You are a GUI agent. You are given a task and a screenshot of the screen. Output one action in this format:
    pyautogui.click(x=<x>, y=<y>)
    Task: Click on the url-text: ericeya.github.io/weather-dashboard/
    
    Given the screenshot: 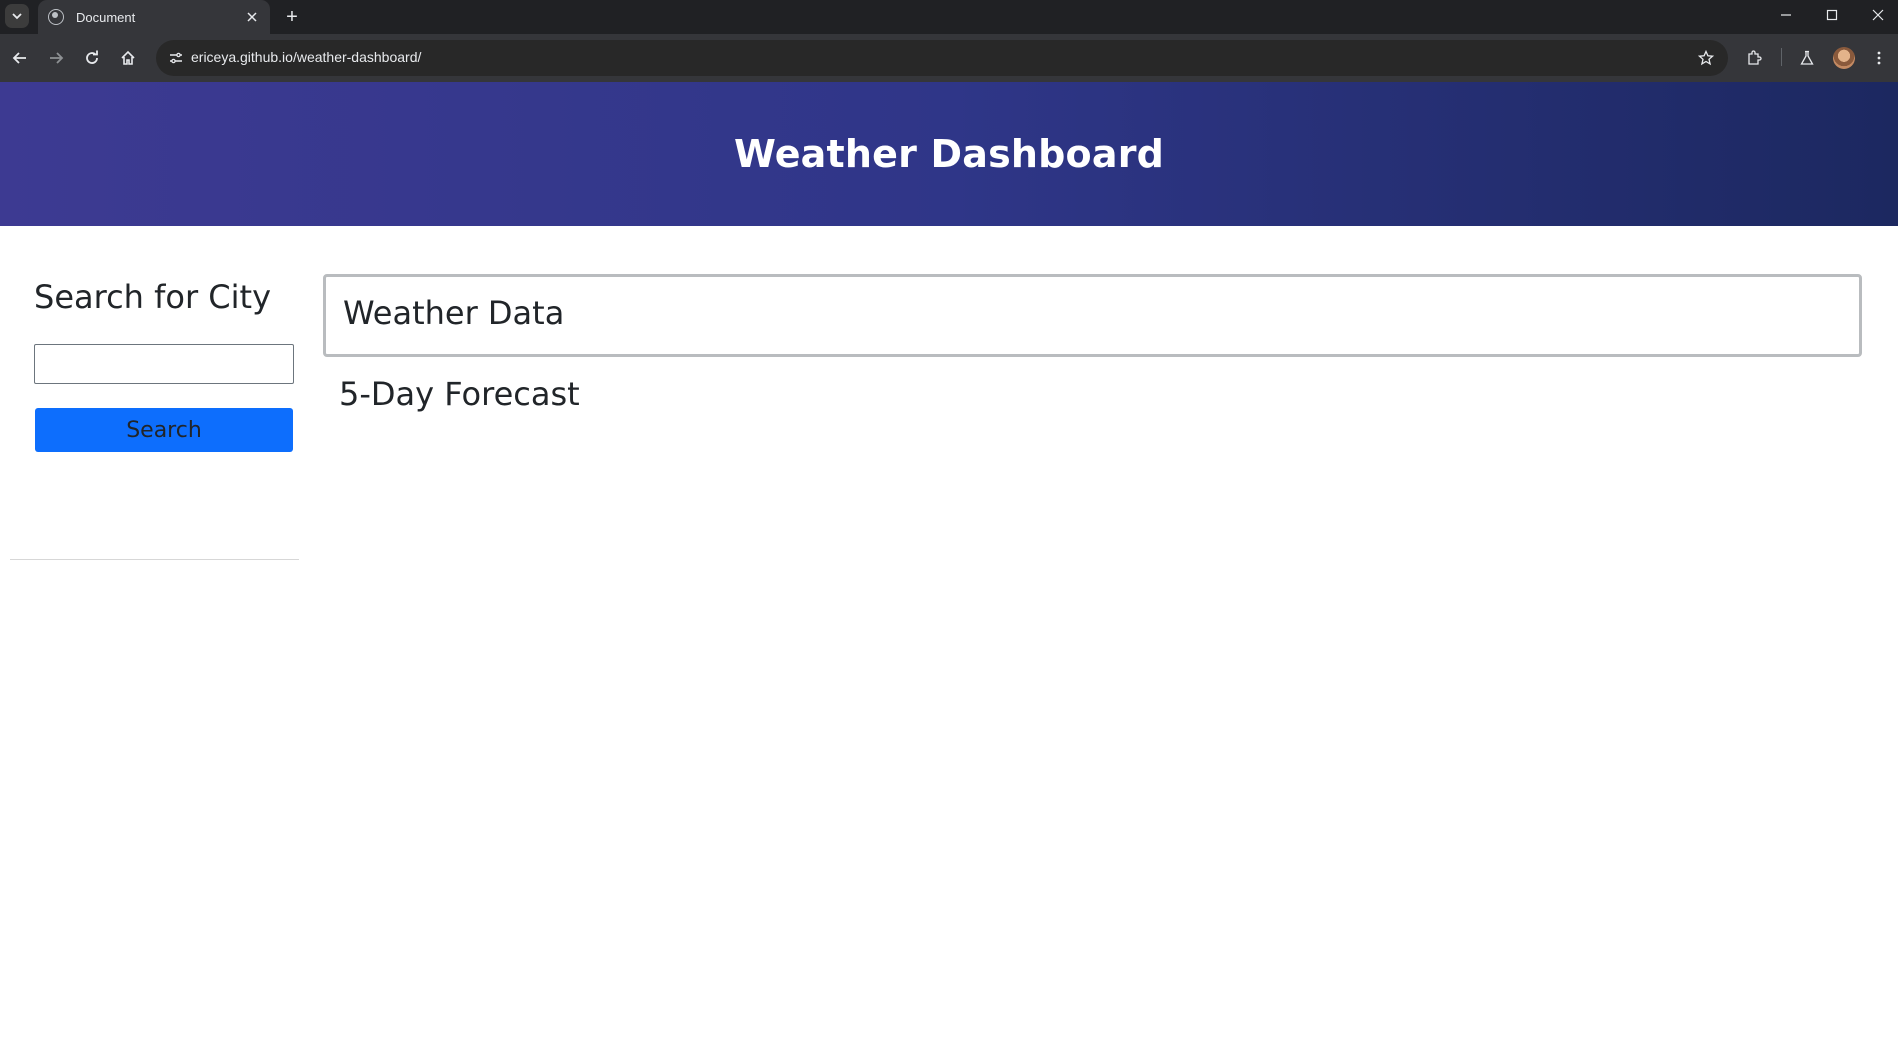 What is the action you would take?
    pyautogui.click(x=306, y=57)
    